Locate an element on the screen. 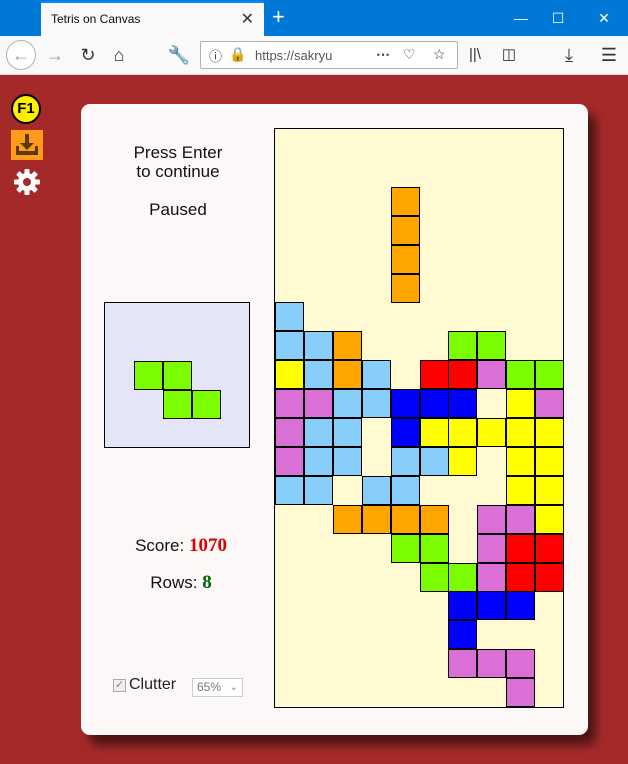 This screenshot has height=764, width=628. settings-button is located at coordinates (27, 182).